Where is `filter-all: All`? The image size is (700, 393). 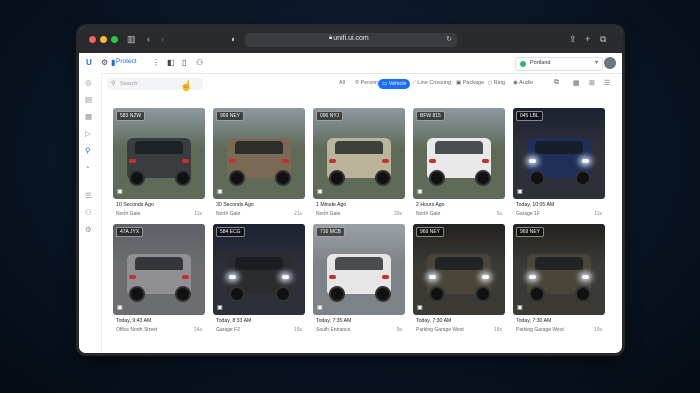 filter-all: All is located at coordinates (342, 83).